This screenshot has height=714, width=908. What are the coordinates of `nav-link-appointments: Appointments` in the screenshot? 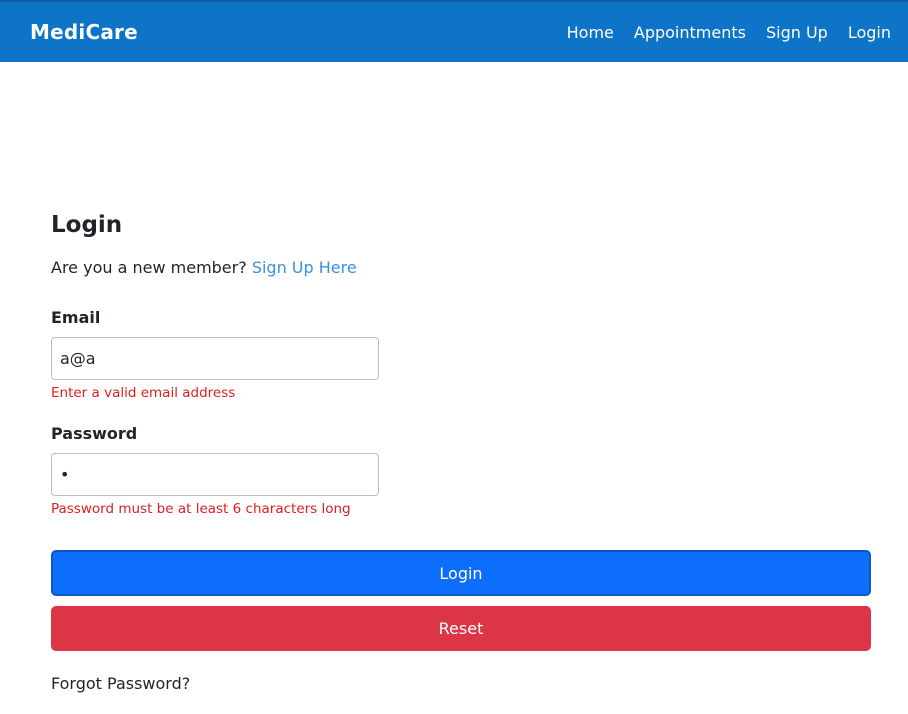 It's located at (690, 32).